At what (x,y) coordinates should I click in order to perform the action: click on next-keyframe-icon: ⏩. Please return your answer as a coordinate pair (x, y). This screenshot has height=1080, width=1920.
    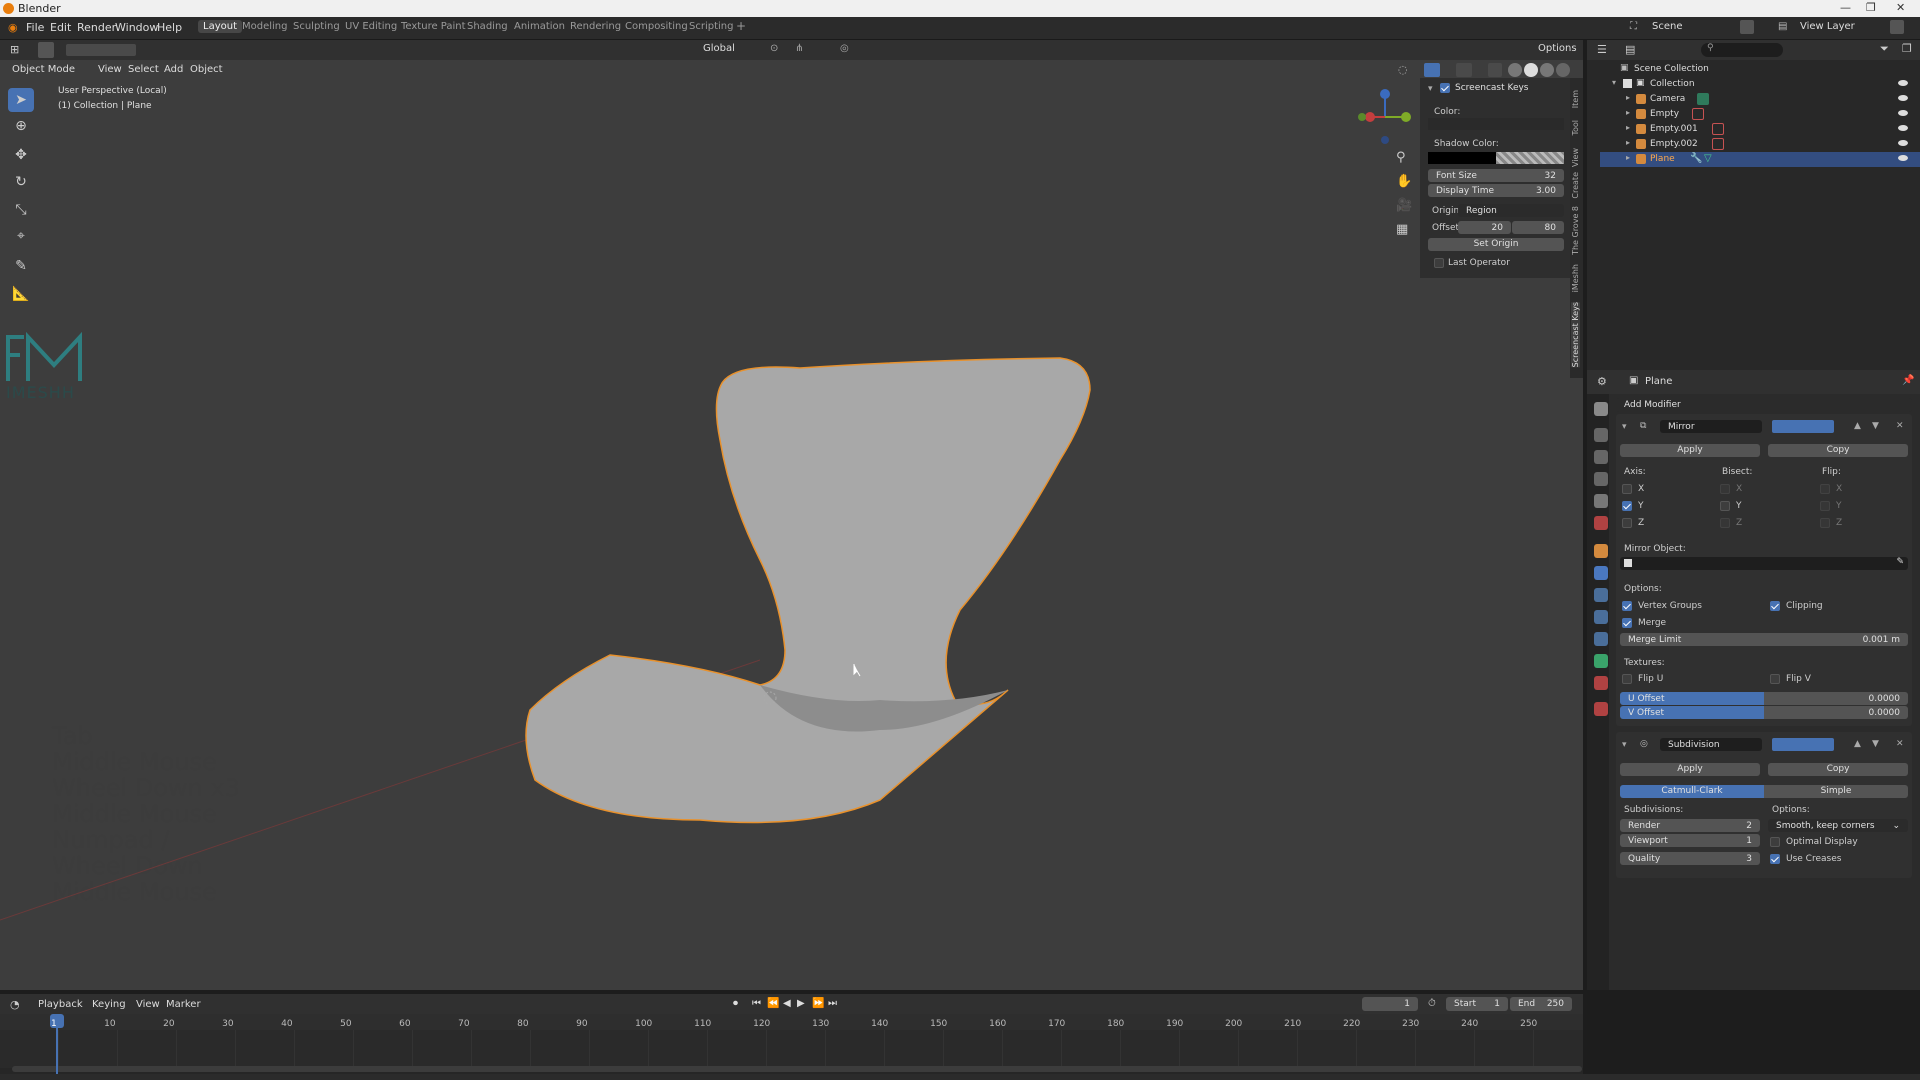
    Looking at the image, I should click on (818, 1003).